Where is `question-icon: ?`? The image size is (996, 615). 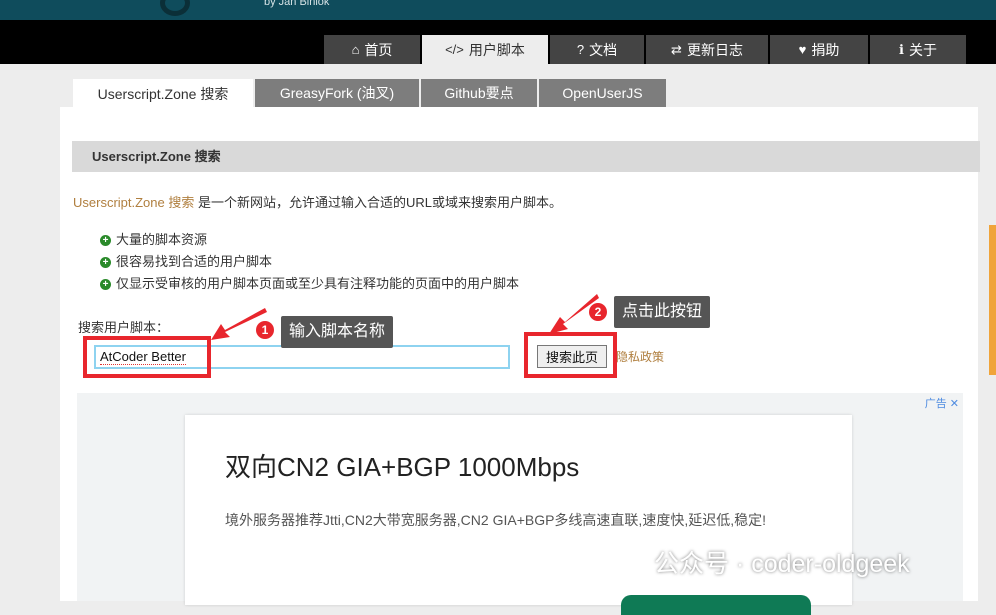
question-icon: ? is located at coordinates (580, 49).